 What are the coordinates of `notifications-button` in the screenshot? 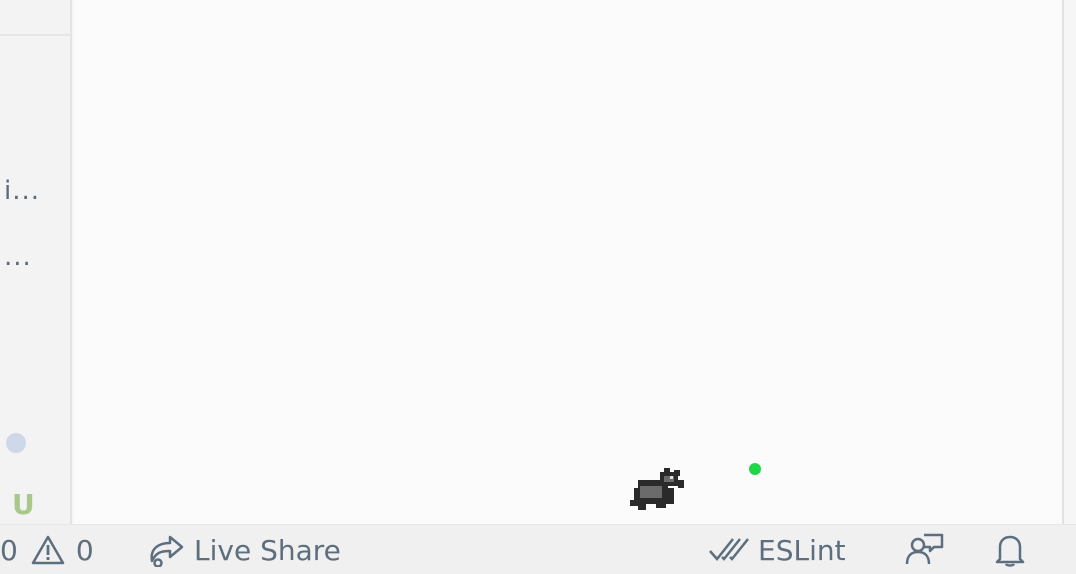 It's located at (1010, 550).